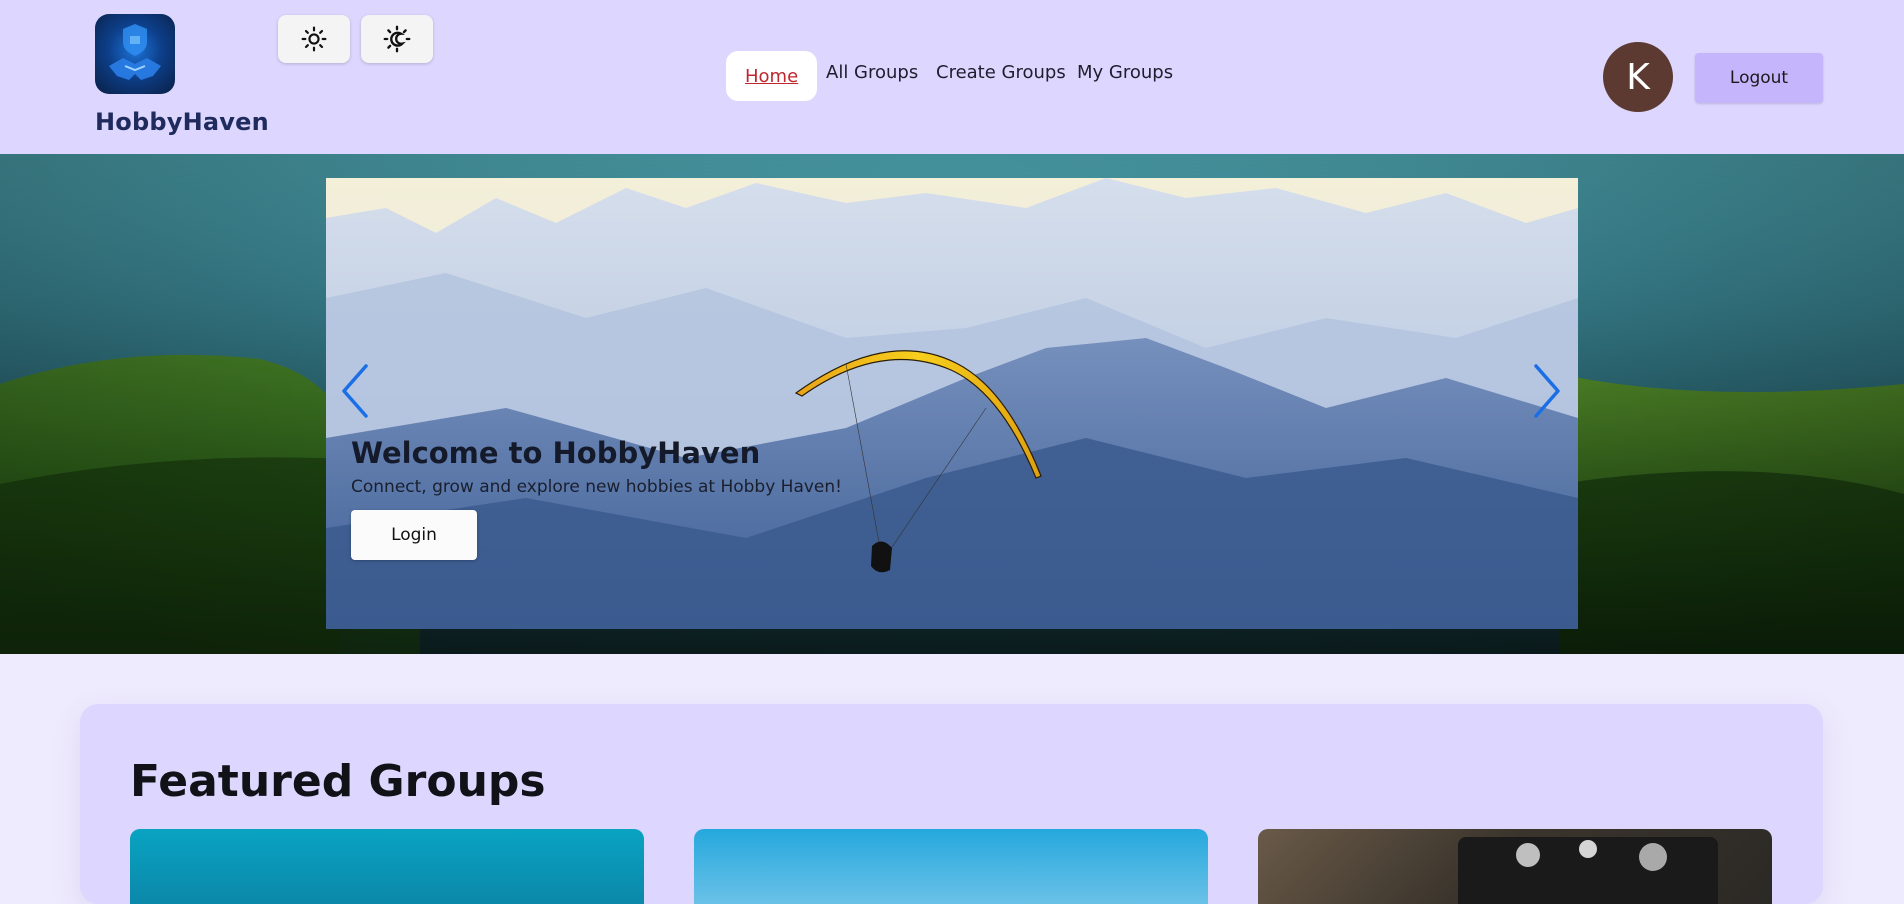  What do you see at coordinates (1125, 72) in the screenshot?
I see `nav-my-groups: My Groups` at bounding box center [1125, 72].